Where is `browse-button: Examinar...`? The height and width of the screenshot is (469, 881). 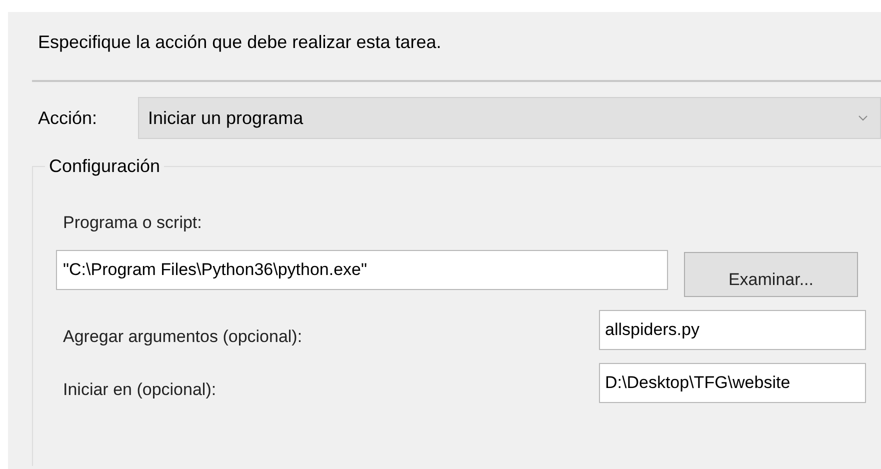 browse-button: Examinar... is located at coordinates (771, 274).